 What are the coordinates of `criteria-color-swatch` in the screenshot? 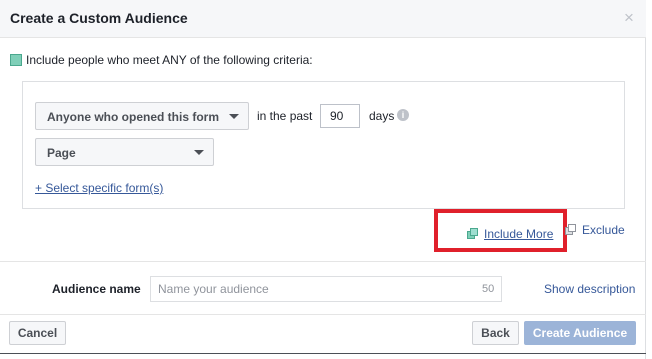 It's located at (16, 60).